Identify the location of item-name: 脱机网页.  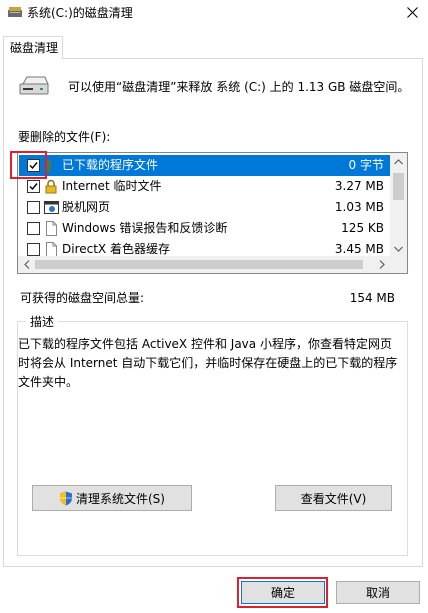
(86, 207).